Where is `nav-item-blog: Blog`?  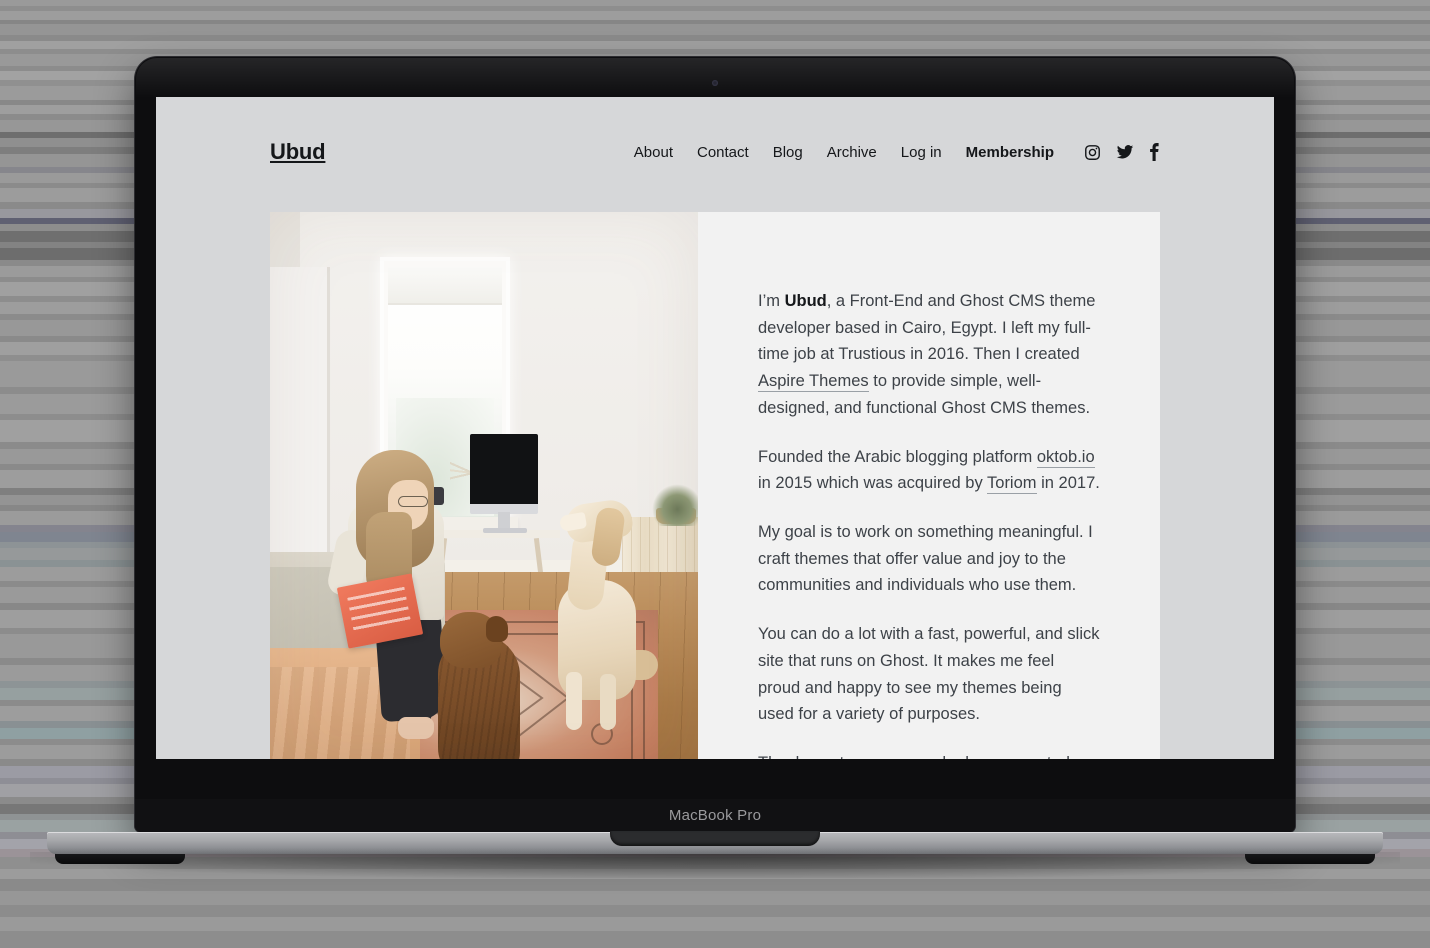
nav-item-blog: Blog is located at coordinates (788, 152).